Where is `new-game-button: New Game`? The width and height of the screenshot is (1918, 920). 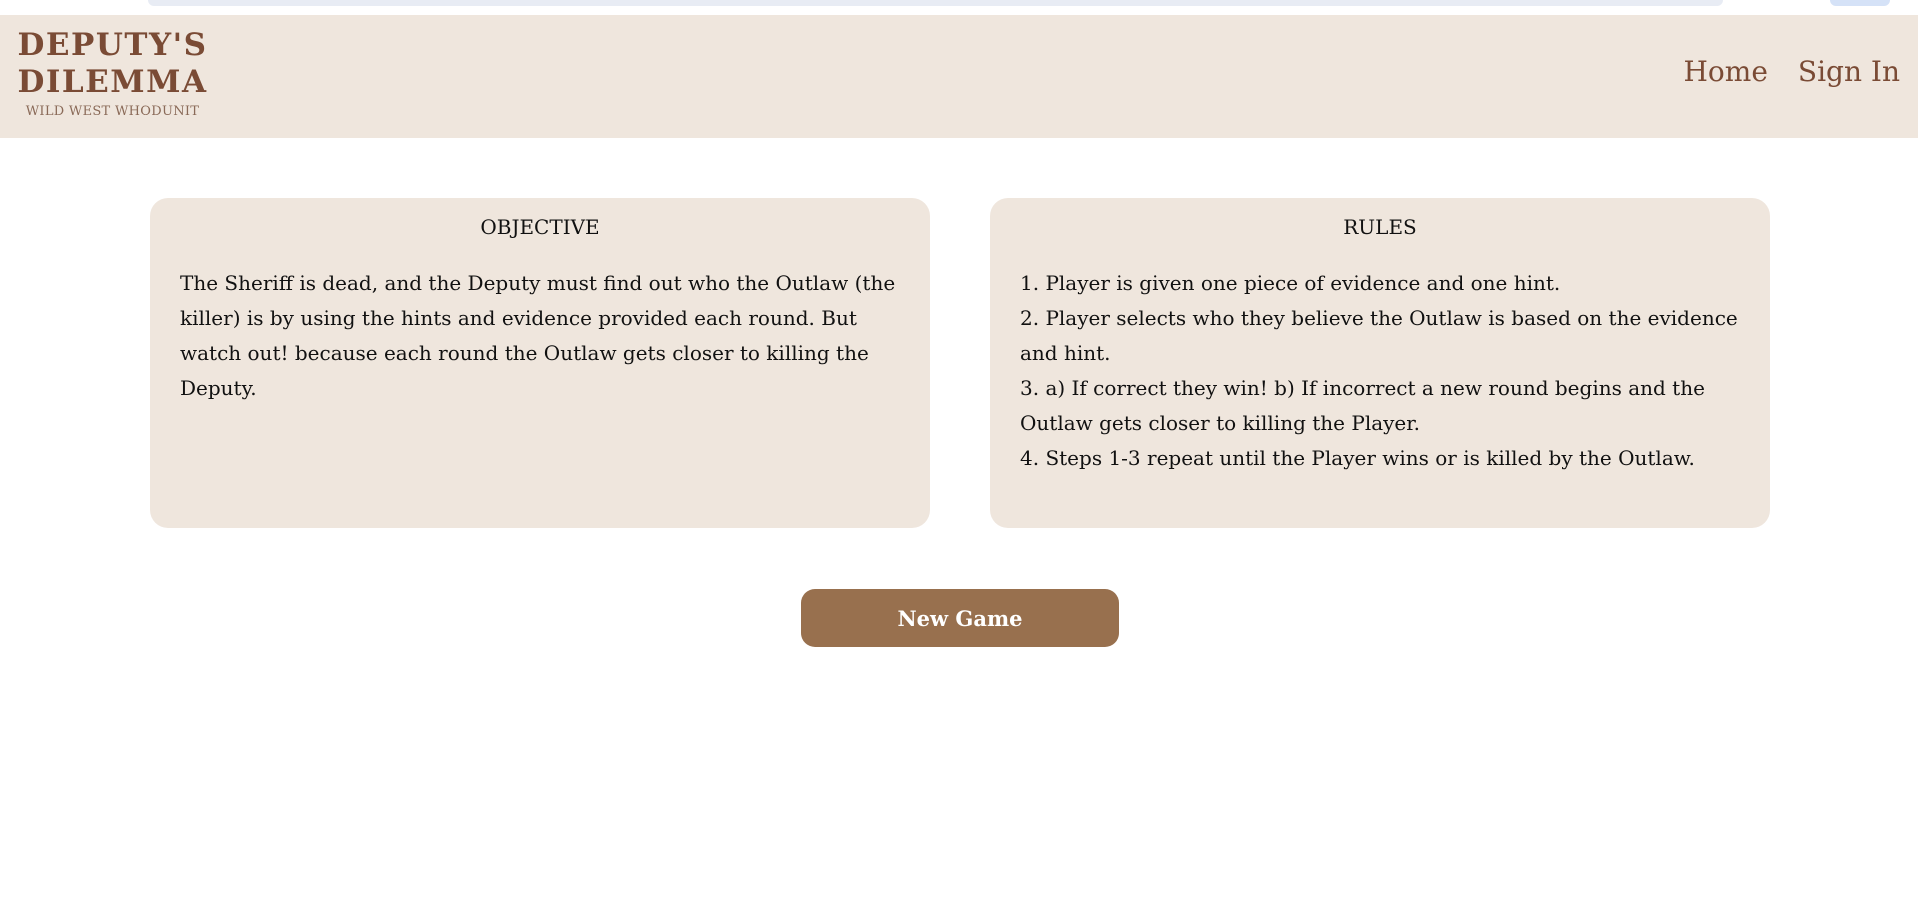
new-game-button: New Game is located at coordinates (960, 618).